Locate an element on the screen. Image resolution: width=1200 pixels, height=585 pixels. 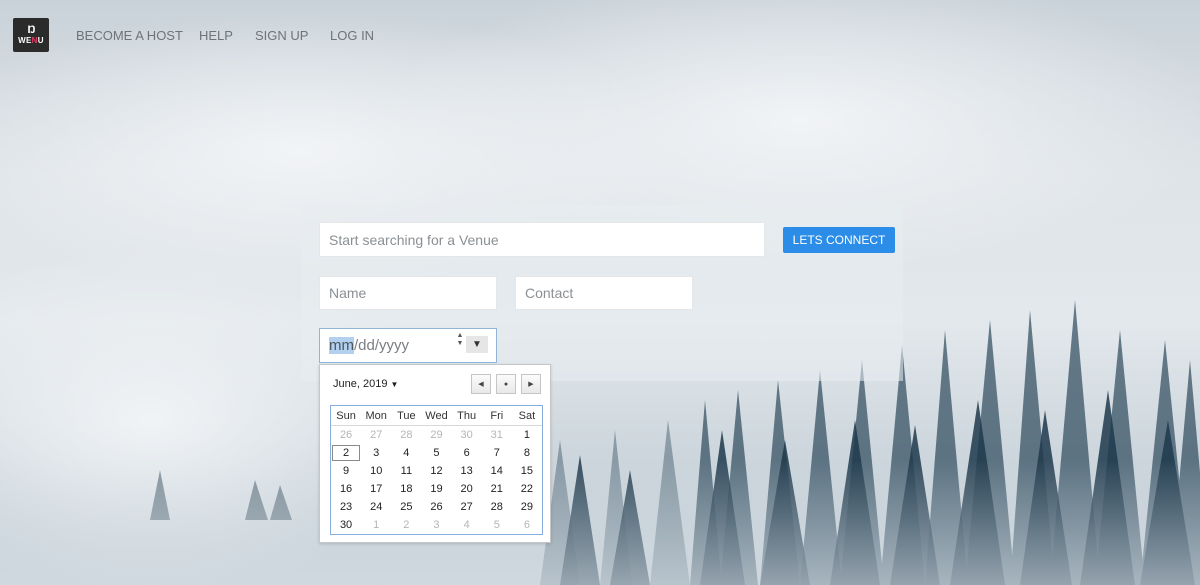
calendar-day: 17 is located at coordinates (376, 489).